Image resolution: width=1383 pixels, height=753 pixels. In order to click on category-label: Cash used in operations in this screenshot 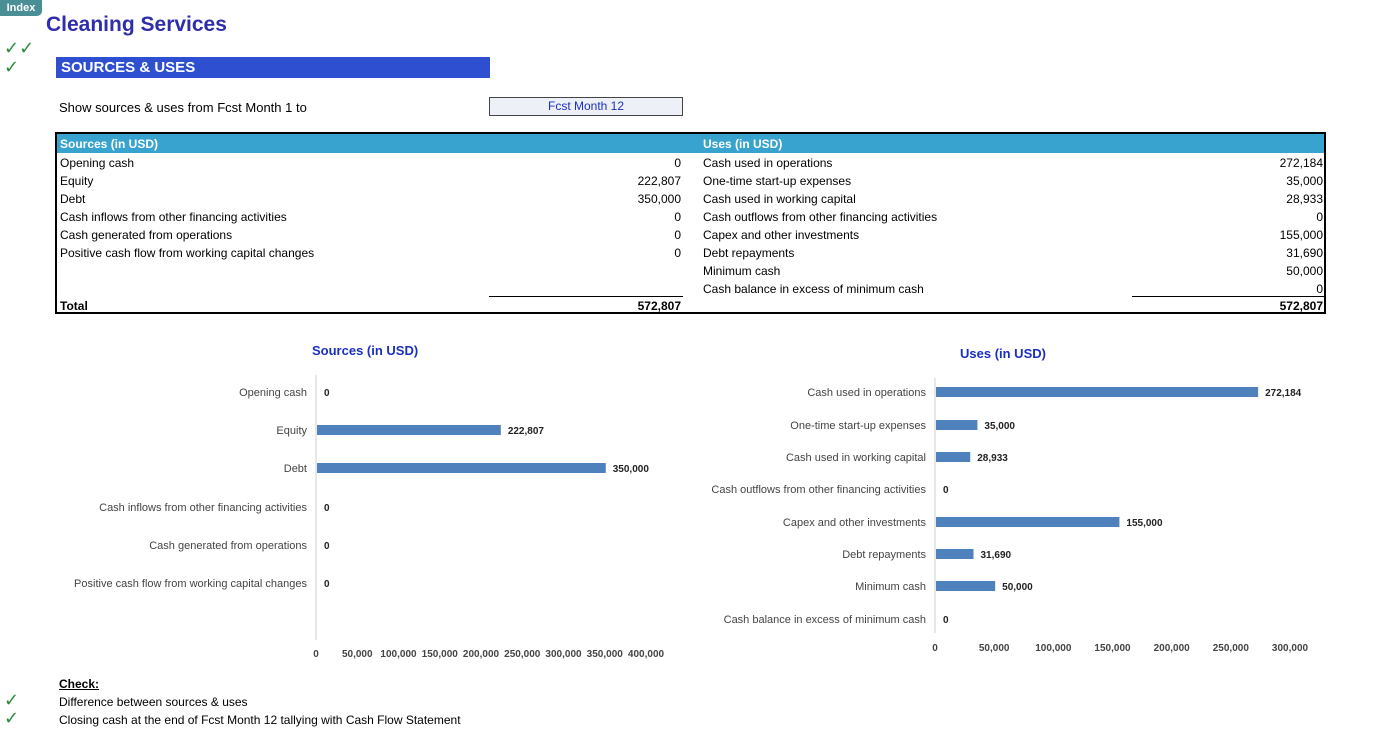, I will do `click(866, 393)`.